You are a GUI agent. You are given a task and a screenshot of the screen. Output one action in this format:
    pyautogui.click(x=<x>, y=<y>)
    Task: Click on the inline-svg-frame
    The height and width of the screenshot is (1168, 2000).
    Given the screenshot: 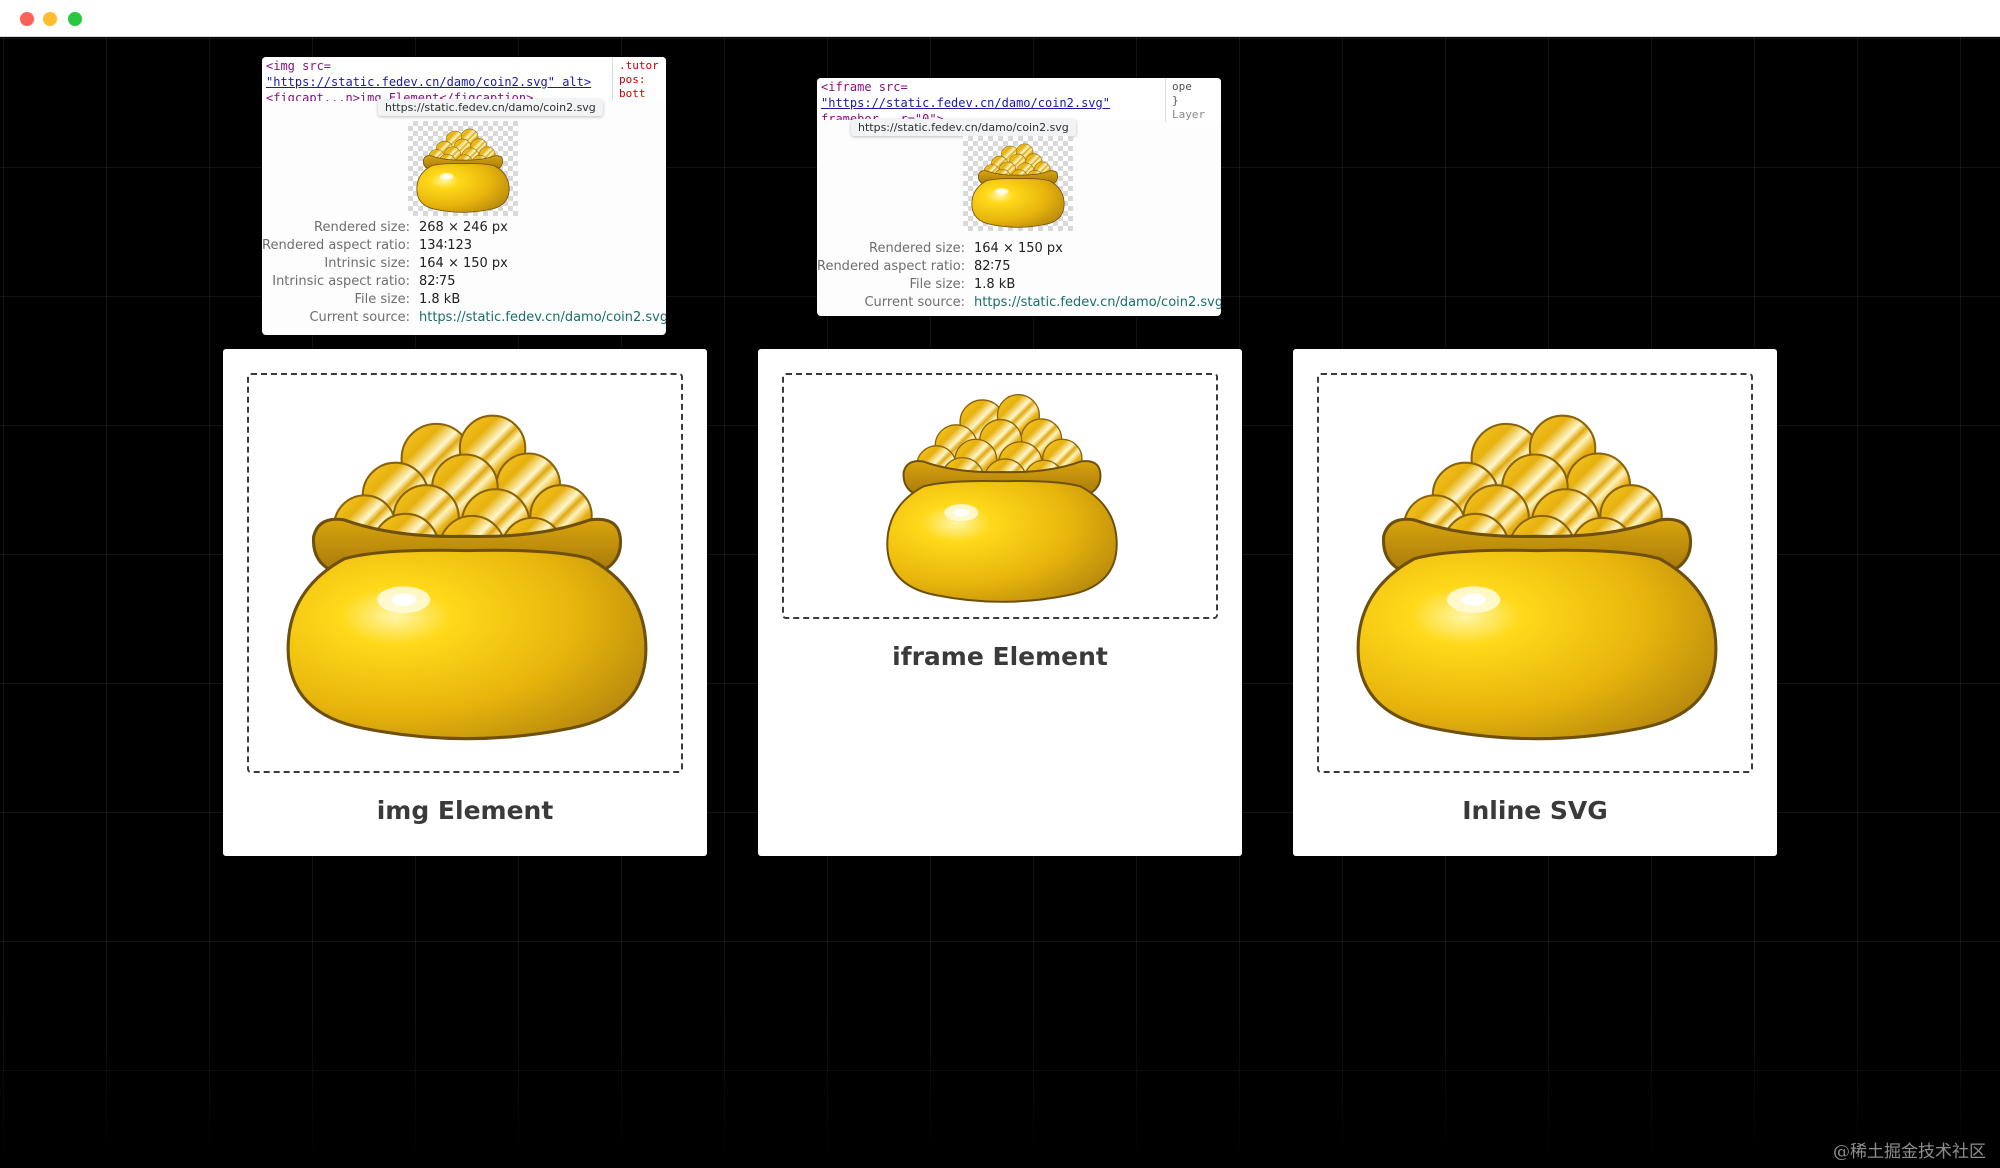 What is the action you would take?
    pyautogui.click(x=1535, y=573)
    